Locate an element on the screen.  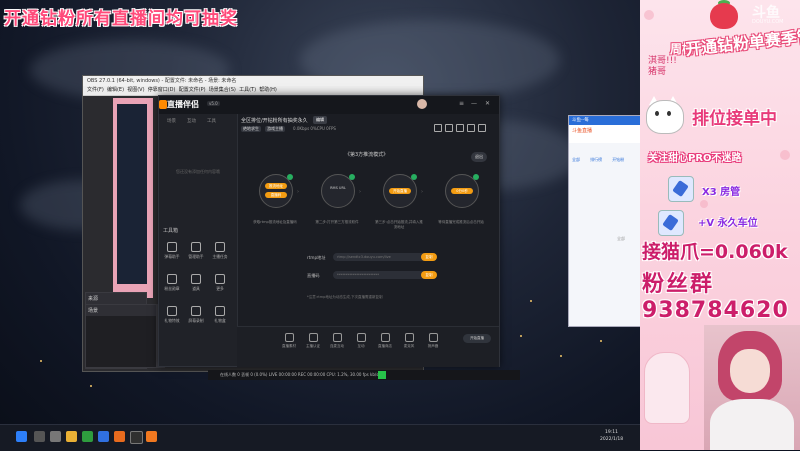
explorer-icon is located at coordinates (71, 436).